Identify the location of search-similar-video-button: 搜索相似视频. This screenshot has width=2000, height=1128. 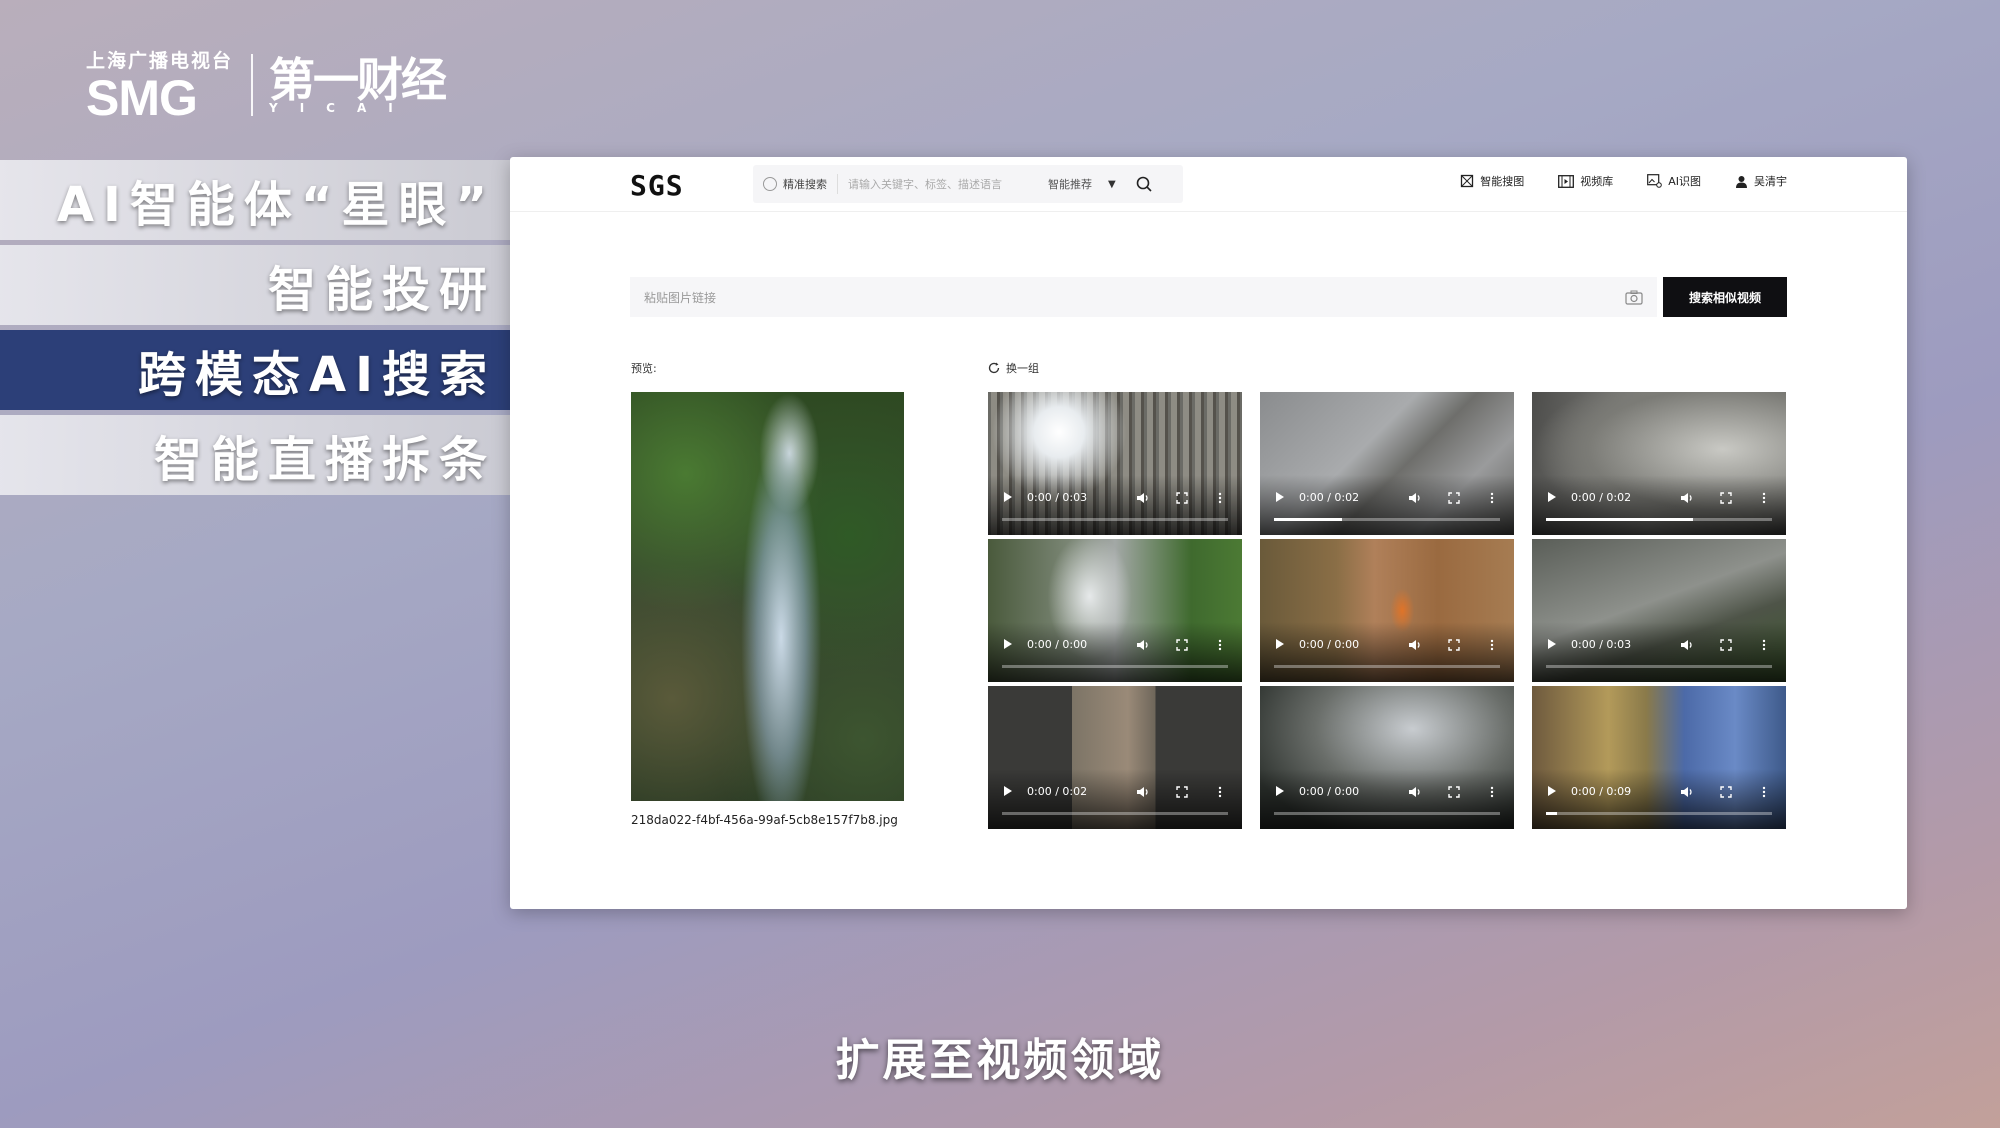
(1725, 297).